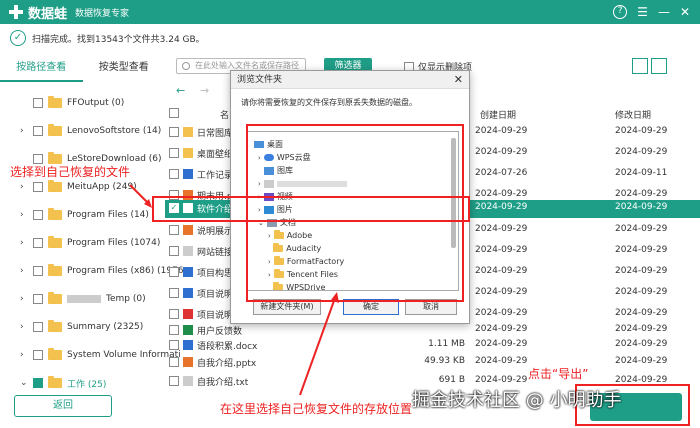 This screenshot has height=428, width=700. Describe the element at coordinates (517, 400) in the screenshot. I see `watermark: 掘金技术社区 @ 小明助手` at that location.